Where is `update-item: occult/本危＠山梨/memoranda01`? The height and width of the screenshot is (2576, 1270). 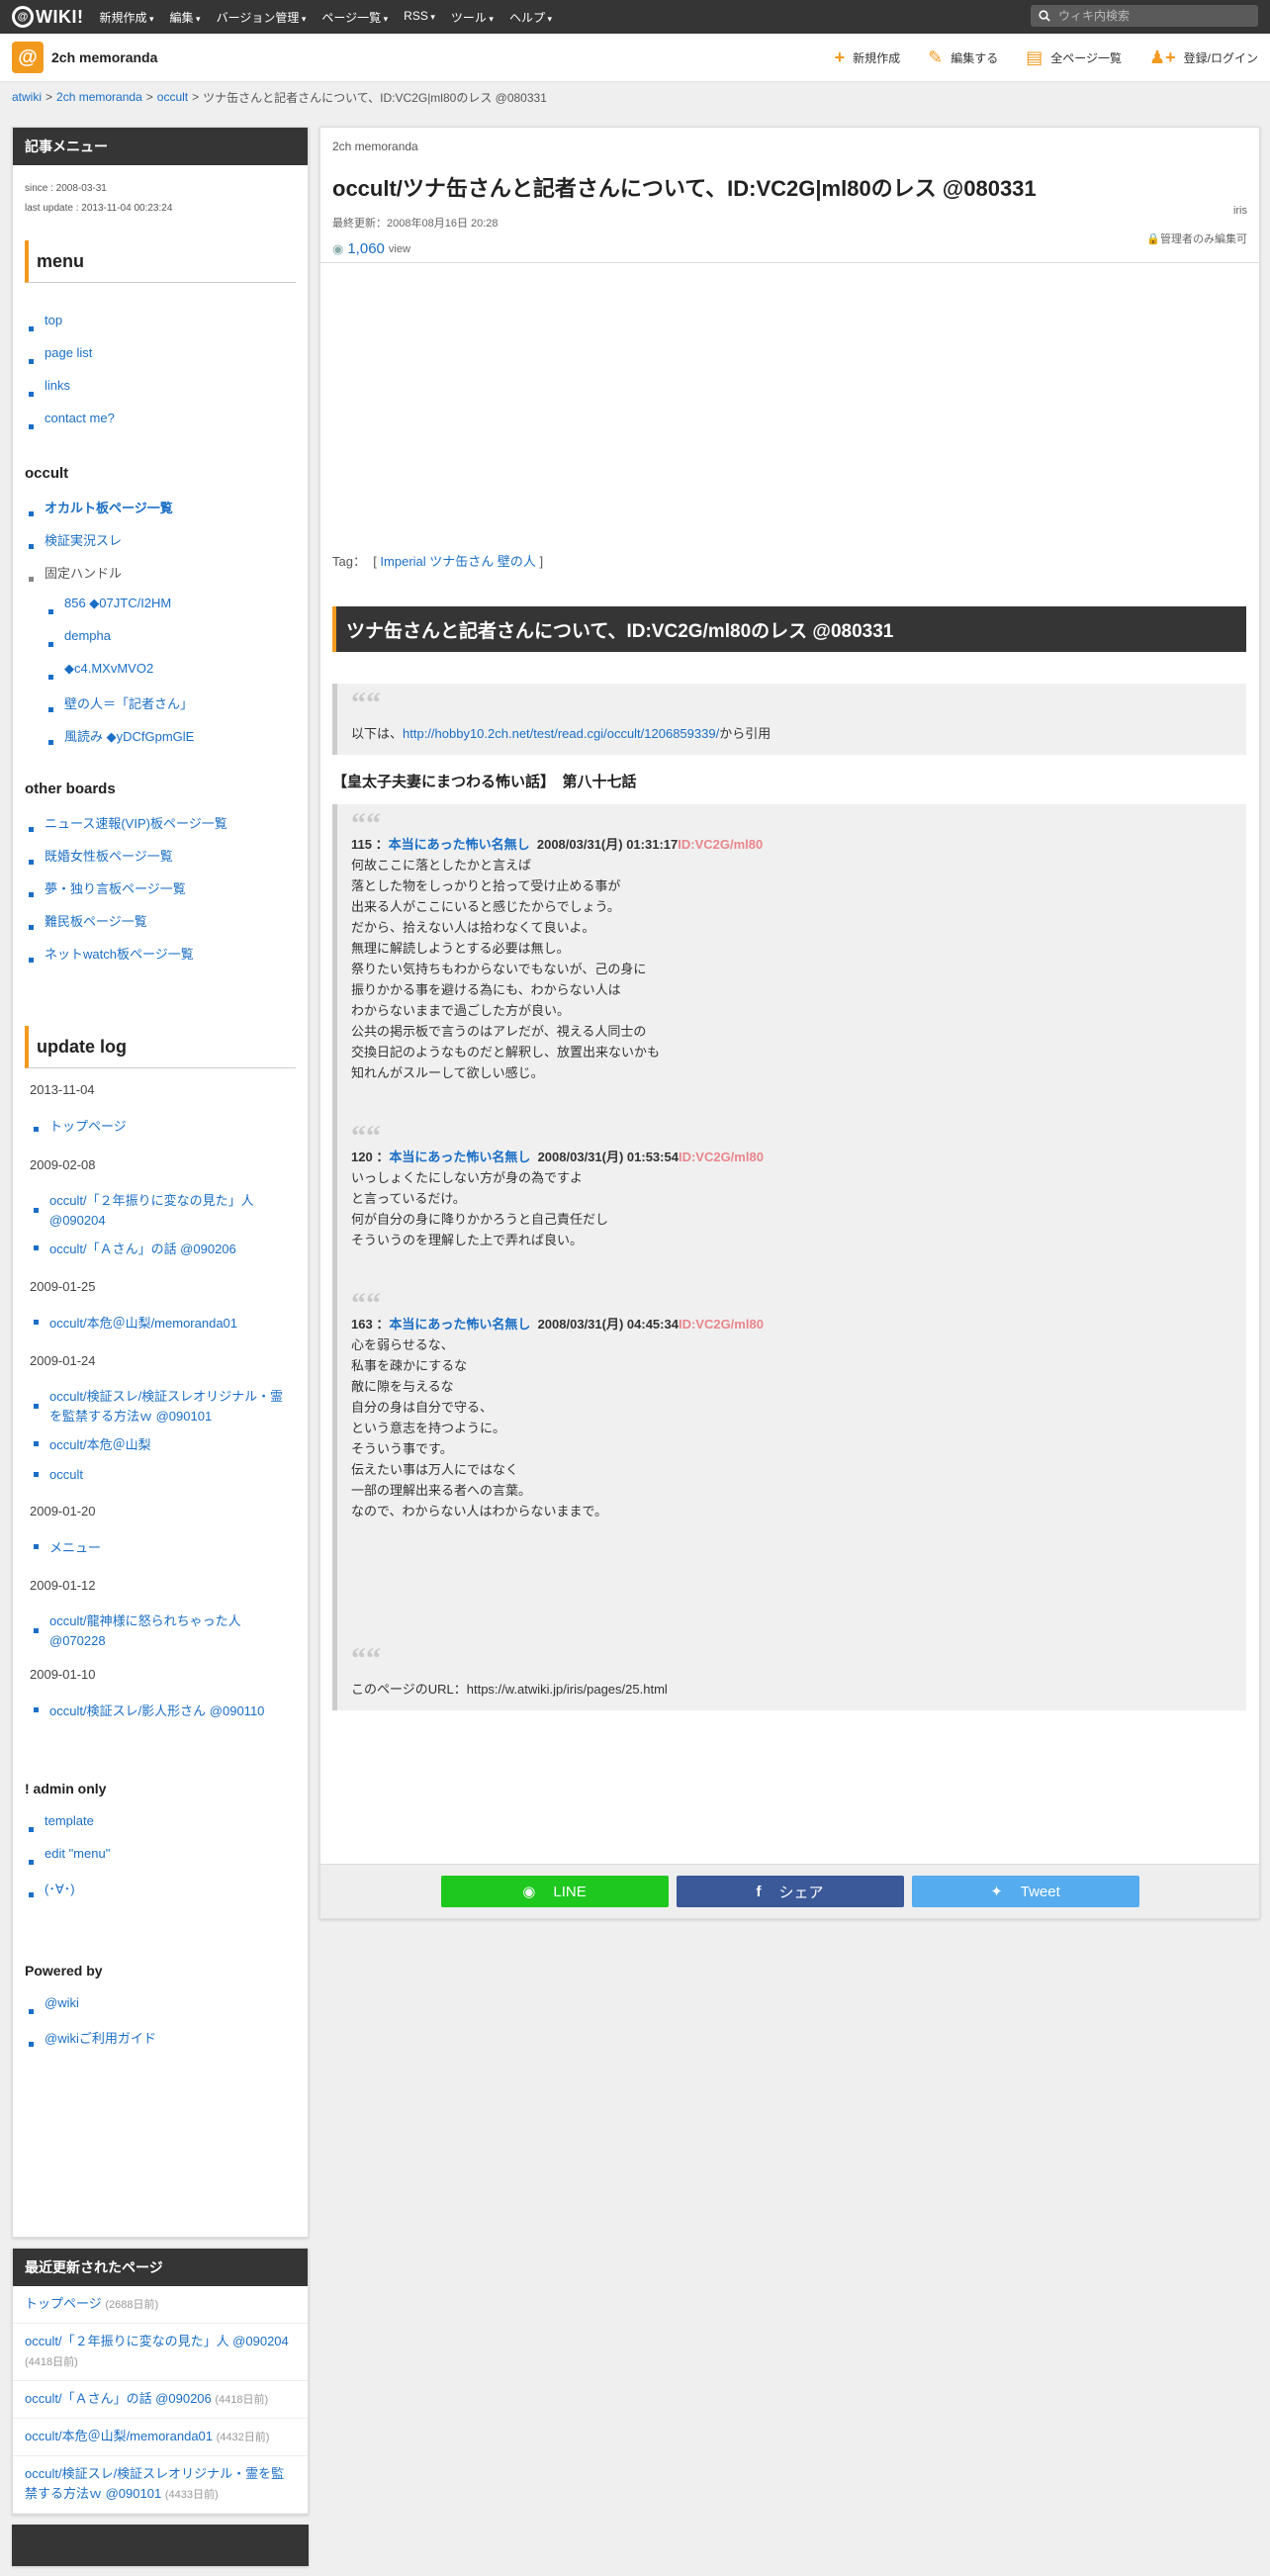
update-item: occult/本危＠山梨/memoranda01 is located at coordinates (164, 1322).